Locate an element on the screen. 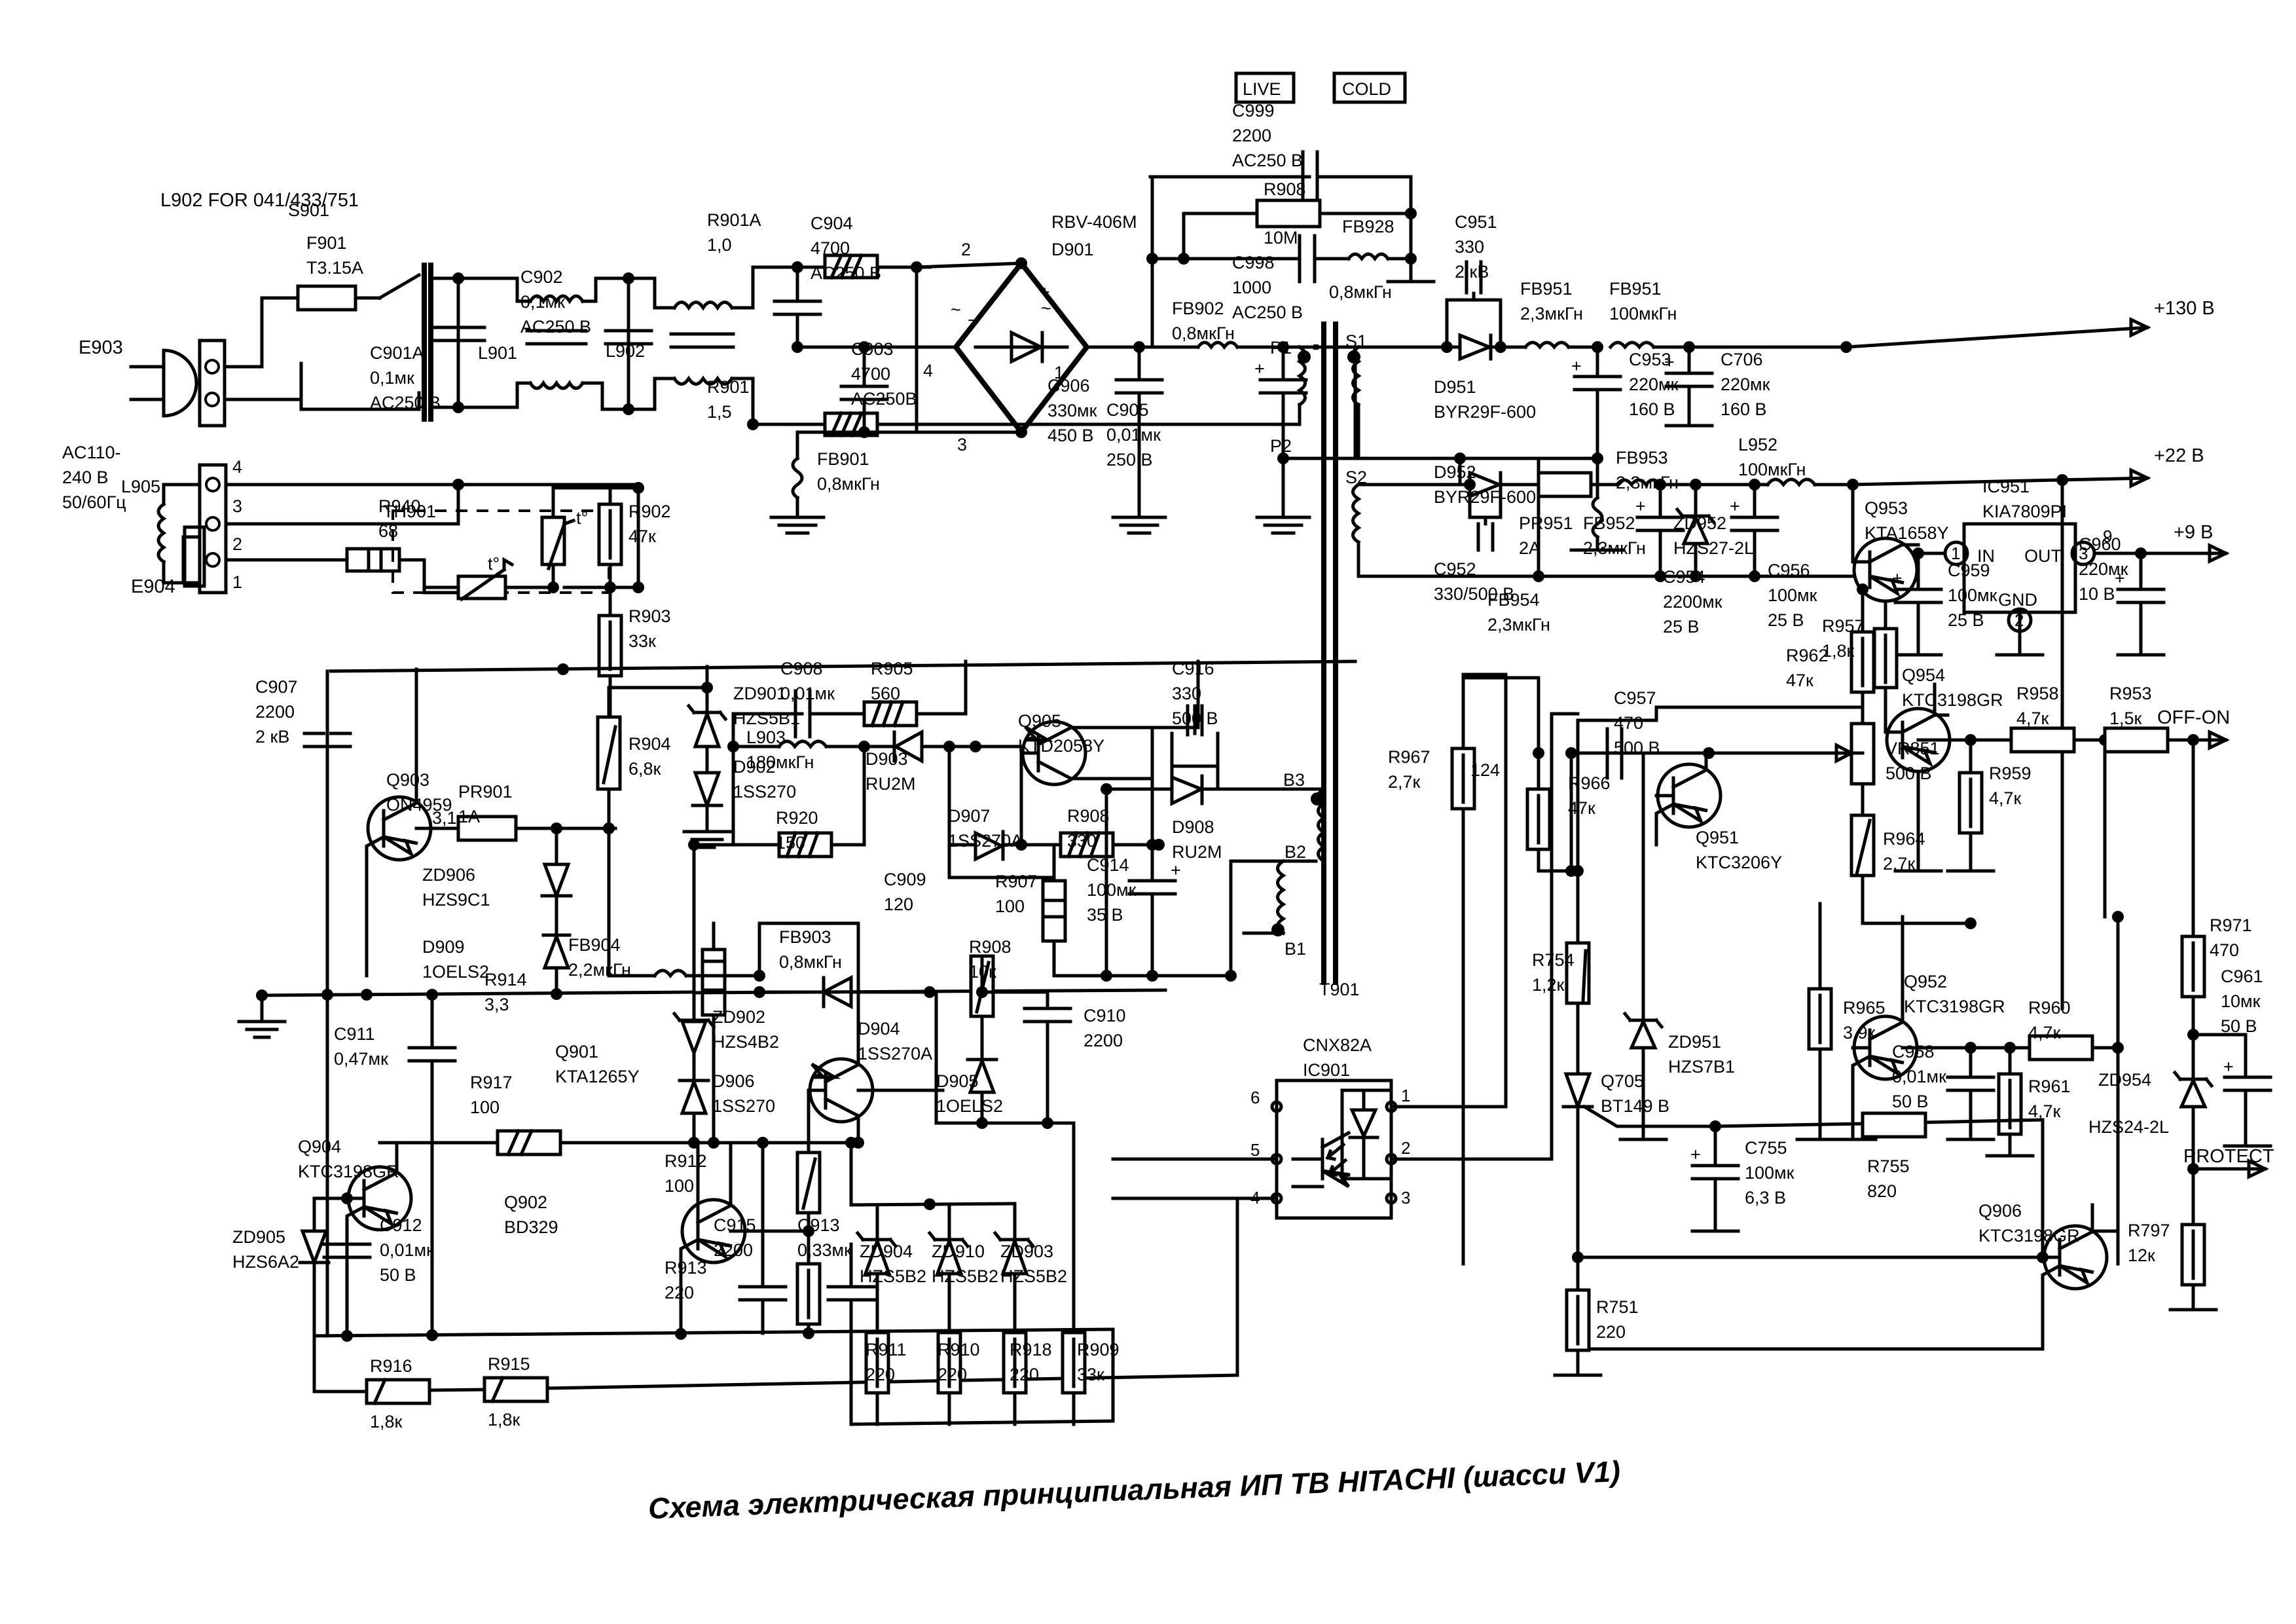  label-zd952-ref: ZD952 is located at coordinates (1699, 523).